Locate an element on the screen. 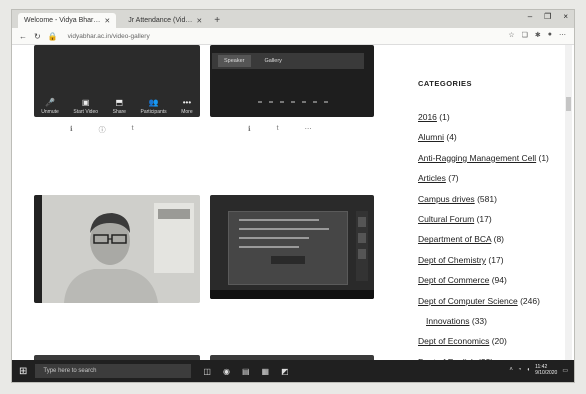  mute-control: 🎤 Unmute is located at coordinates (50, 106).